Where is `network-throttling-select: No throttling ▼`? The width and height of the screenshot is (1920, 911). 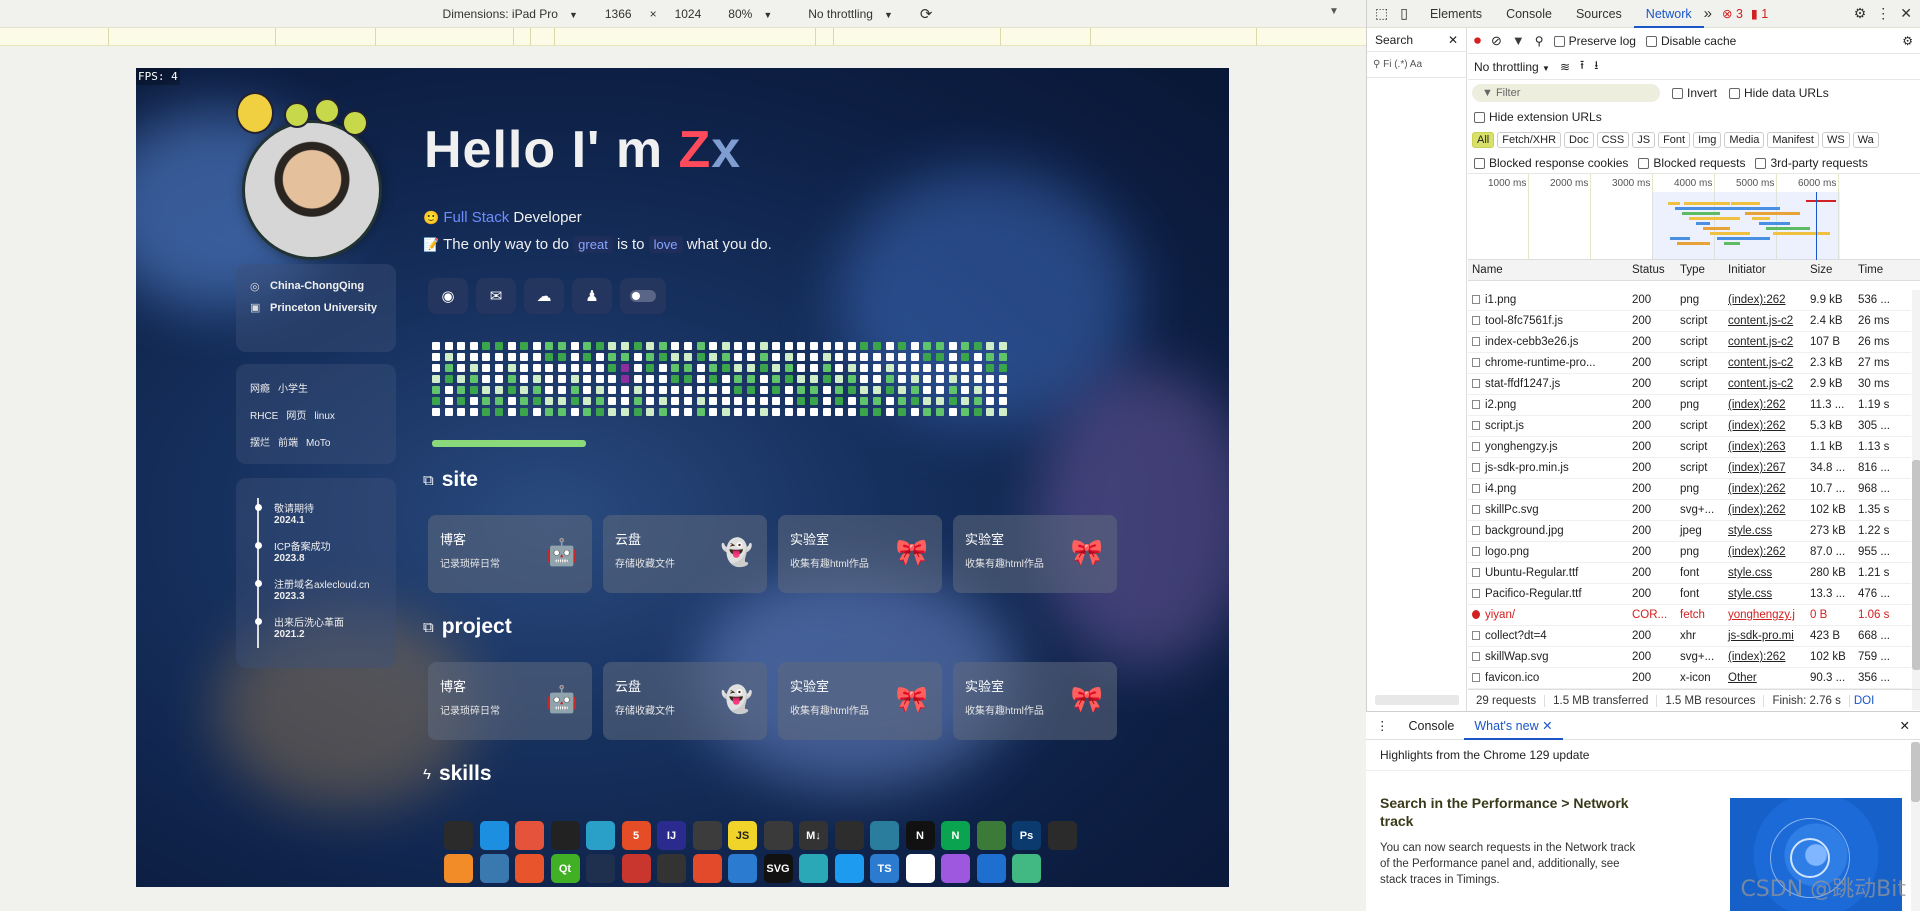 network-throttling-select: No throttling ▼ is located at coordinates (1512, 67).